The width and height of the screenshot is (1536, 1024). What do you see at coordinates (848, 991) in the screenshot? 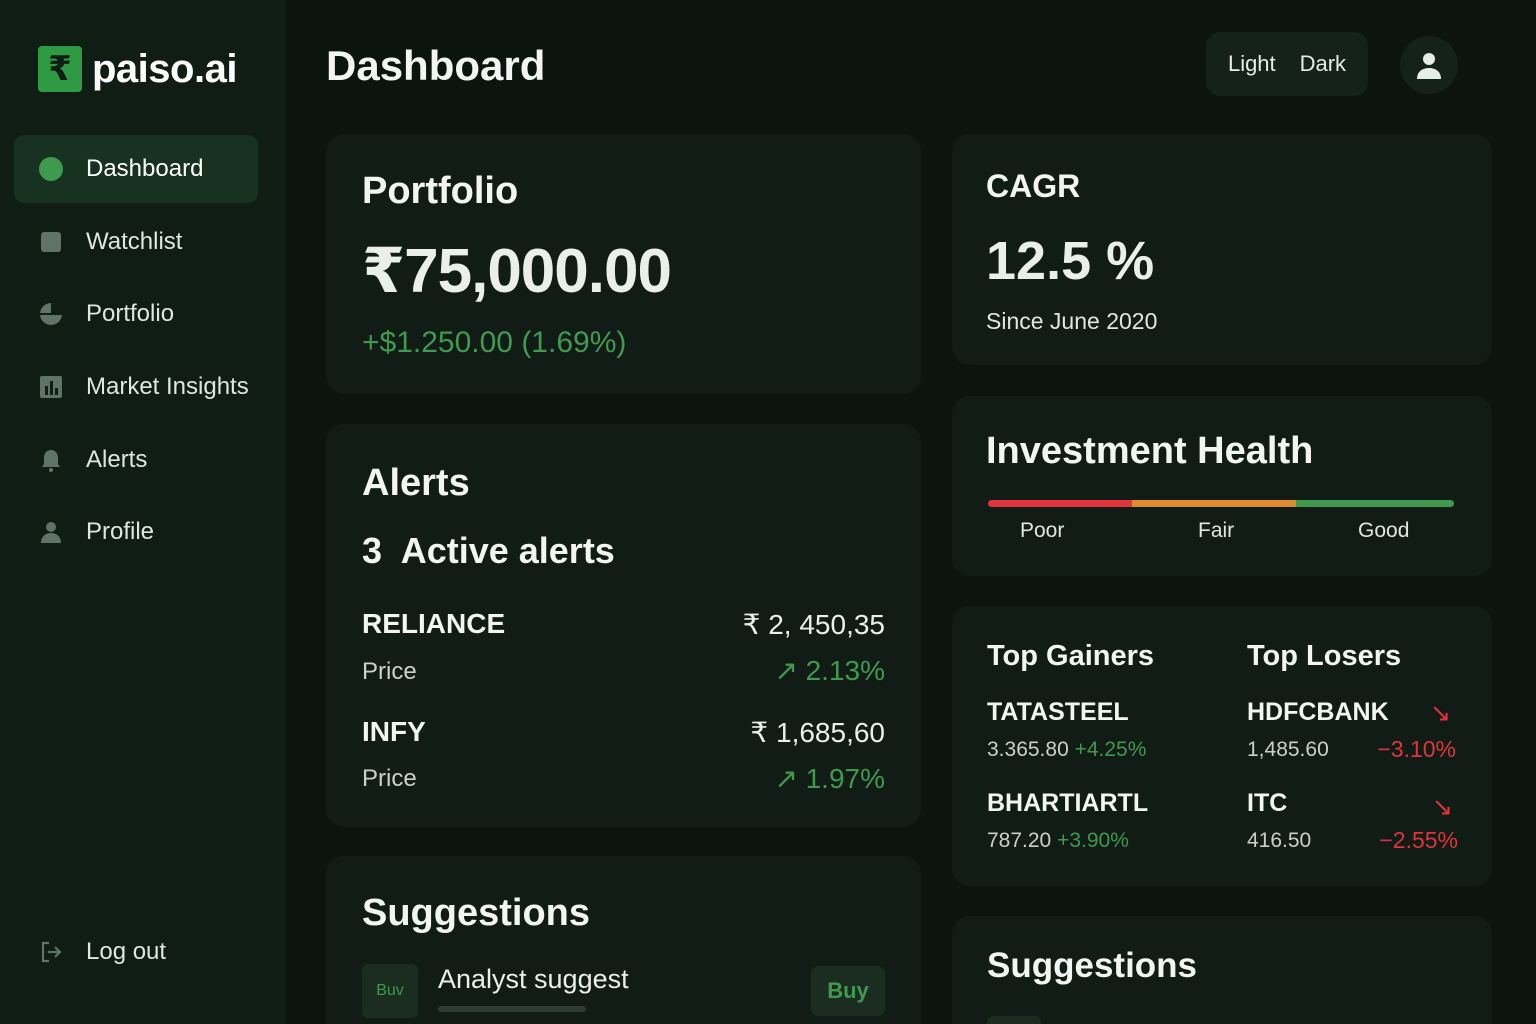
I see `buy-button: Buy` at bounding box center [848, 991].